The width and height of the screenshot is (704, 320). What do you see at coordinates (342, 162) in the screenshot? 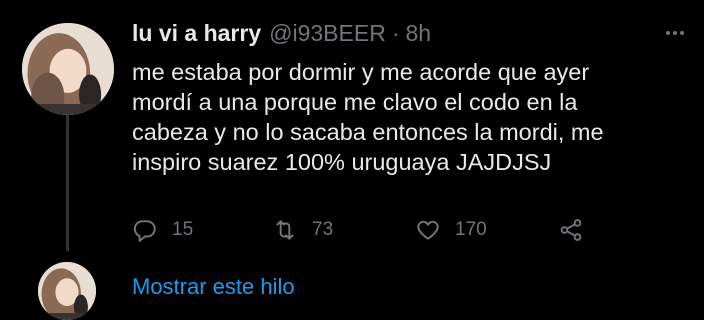
I see `tweet-text-line: inspiro suarez 100% uruguaya JAJDJSJ` at bounding box center [342, 162].